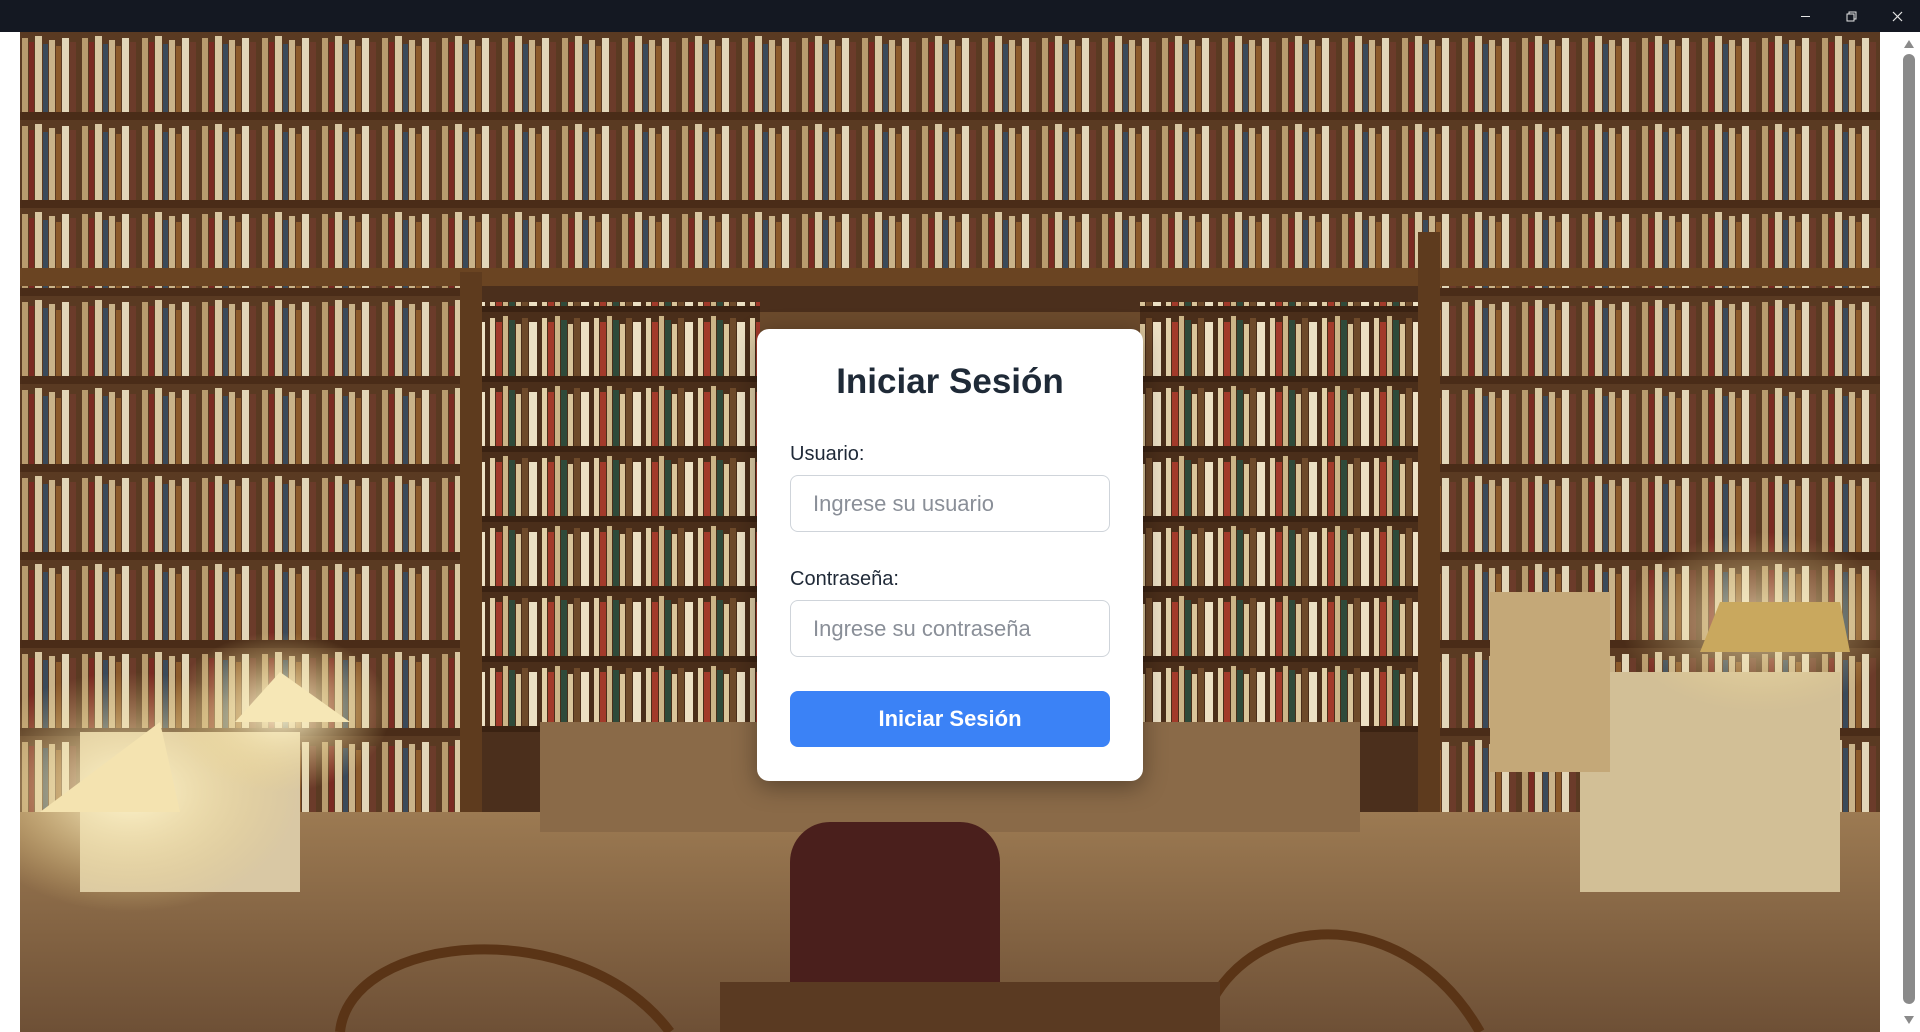 The width and height of the screenshot is (1920, 1032). What do you see at coordinates (950, 555) in the screenshot?
I see `login-card: Iniciar Sesión Usuario: Contraseña` at bounding box center [950, 555].